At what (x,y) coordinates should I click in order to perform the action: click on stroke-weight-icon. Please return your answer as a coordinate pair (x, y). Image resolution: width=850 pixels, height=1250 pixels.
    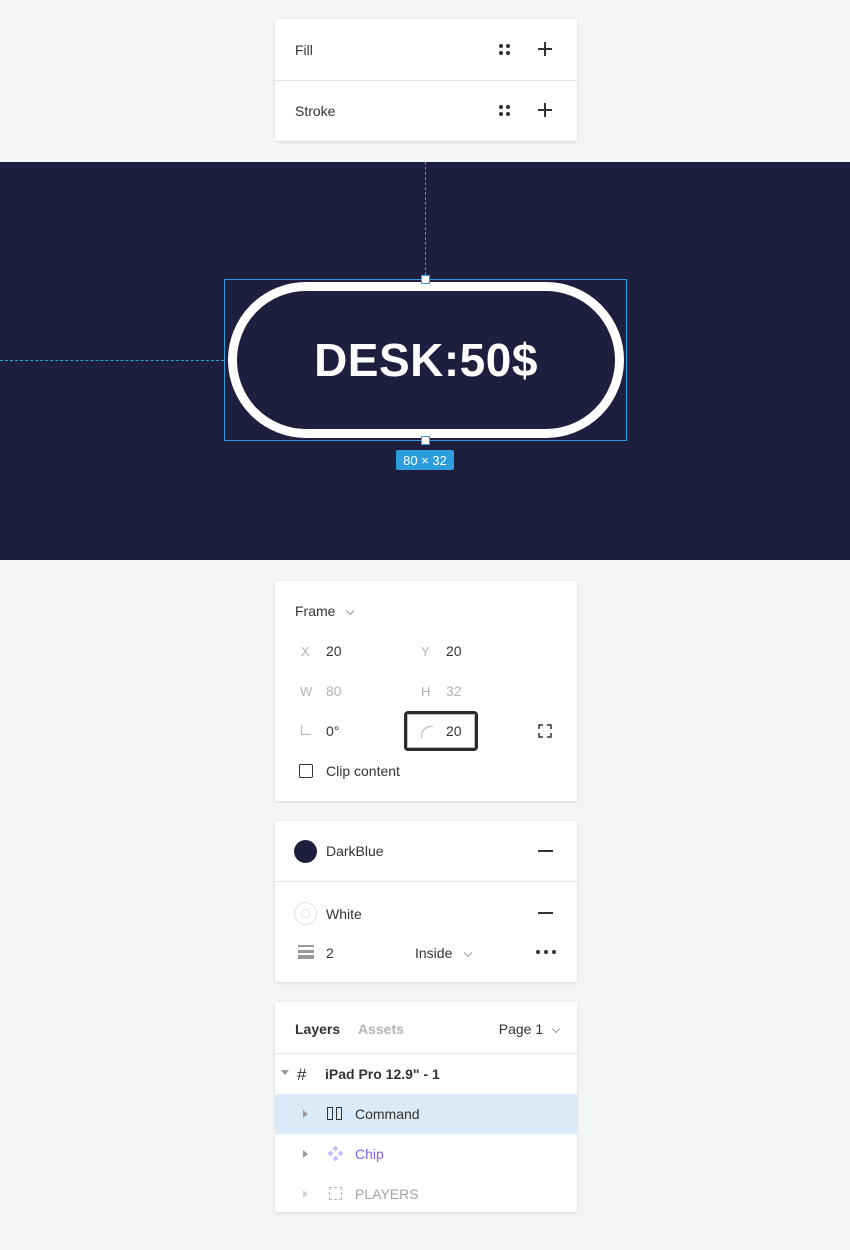
    Looking at the image, I should click on (306, 952).